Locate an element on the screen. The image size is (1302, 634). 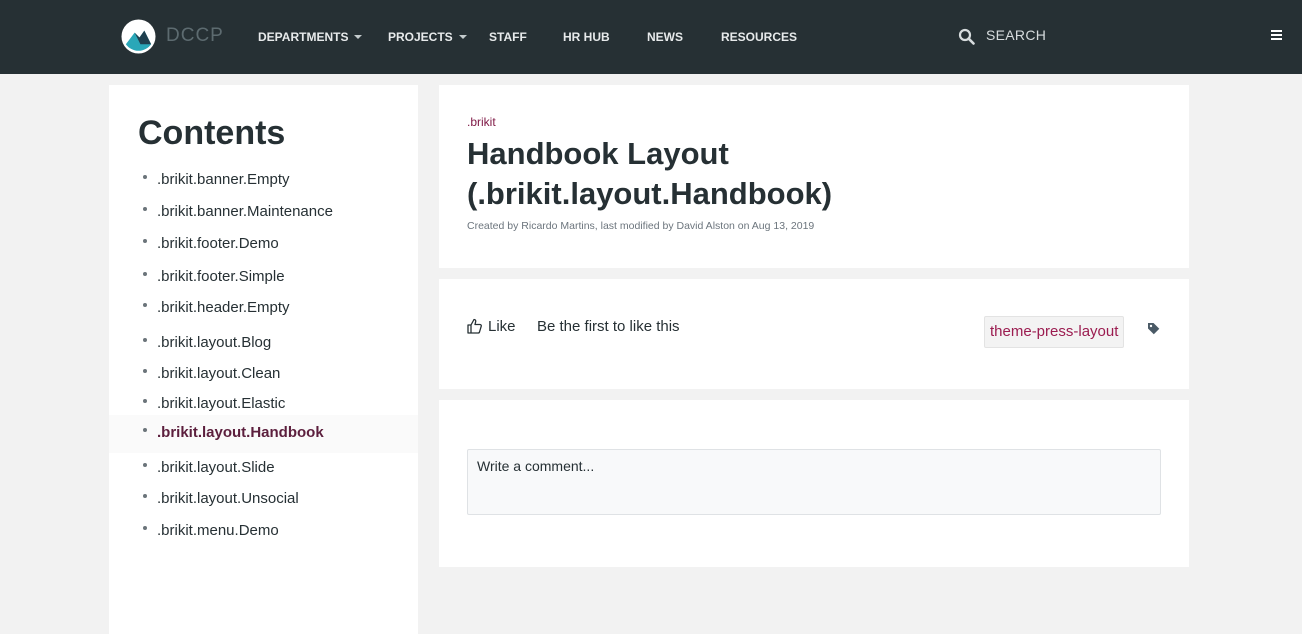
nav-hr-hub-label: HR HUB is located at coordinates (586, 37).